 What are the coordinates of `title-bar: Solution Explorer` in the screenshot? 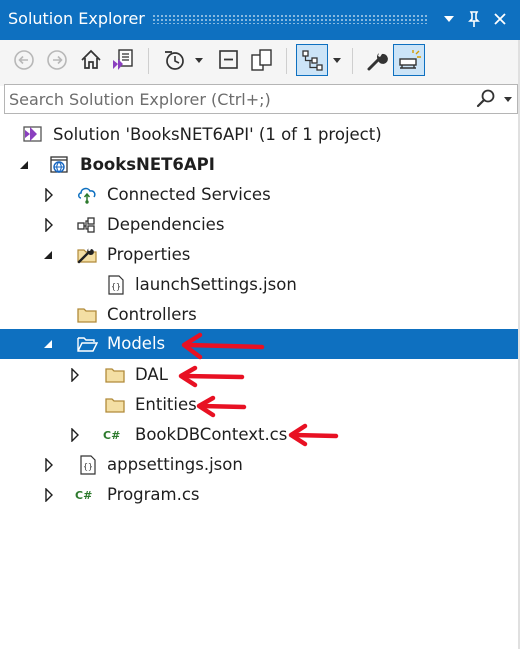 It's located at (260, 20).